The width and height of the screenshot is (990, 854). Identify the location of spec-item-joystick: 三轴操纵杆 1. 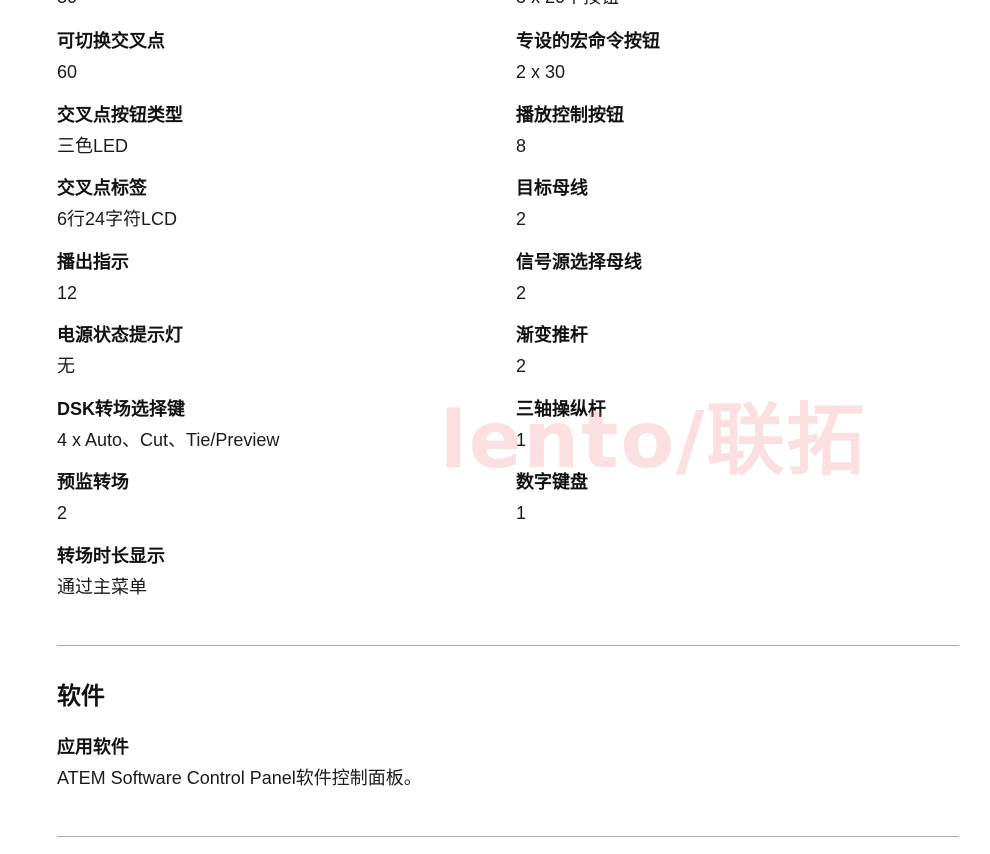
(736, 424).